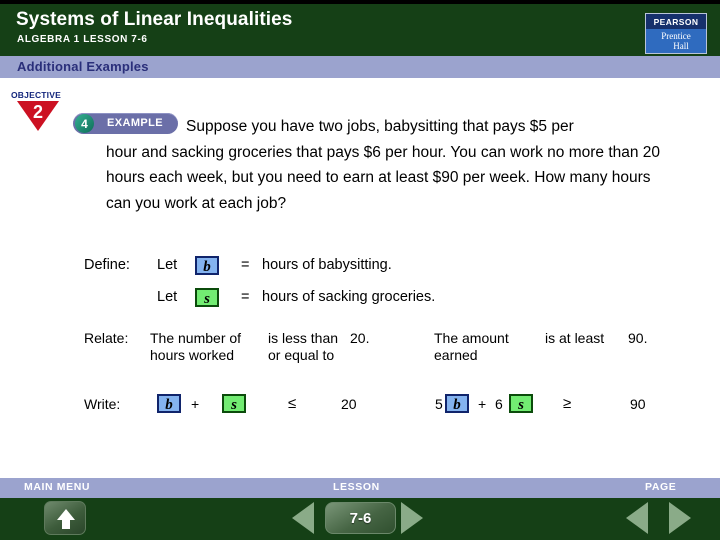  What do you see at coordinates (638, 404) in the screenshot?
I see `write-value-90: 90` at bounding box center [638, 404].